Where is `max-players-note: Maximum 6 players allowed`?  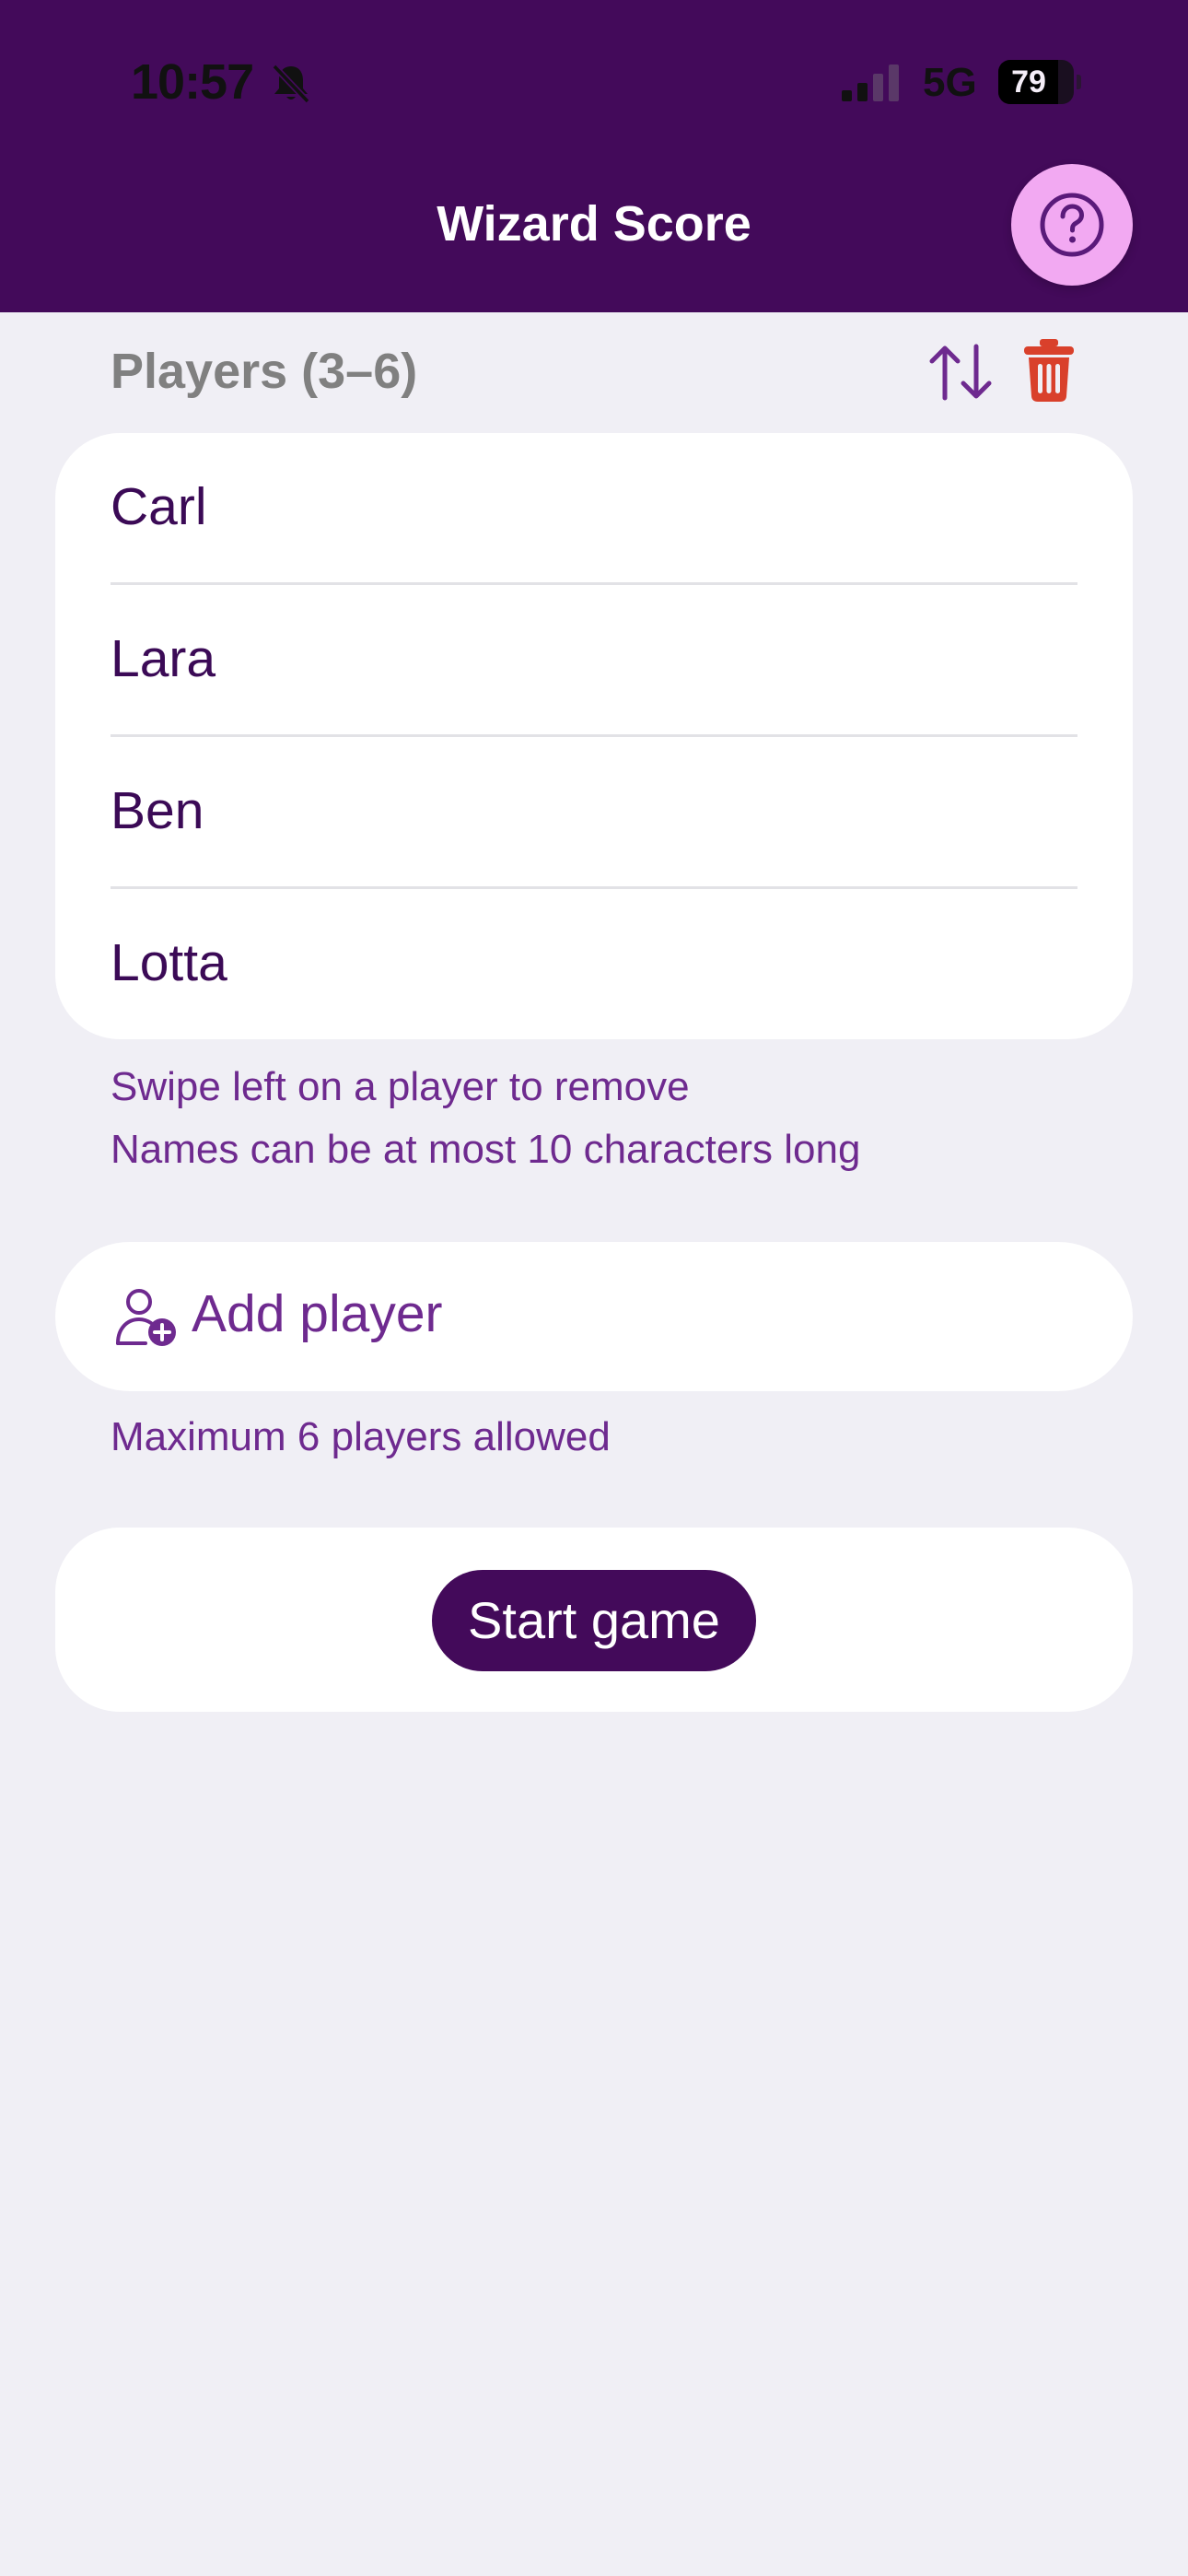 max-players-note: Maximum 6 players allowed is located at coordinates (361, 1436).